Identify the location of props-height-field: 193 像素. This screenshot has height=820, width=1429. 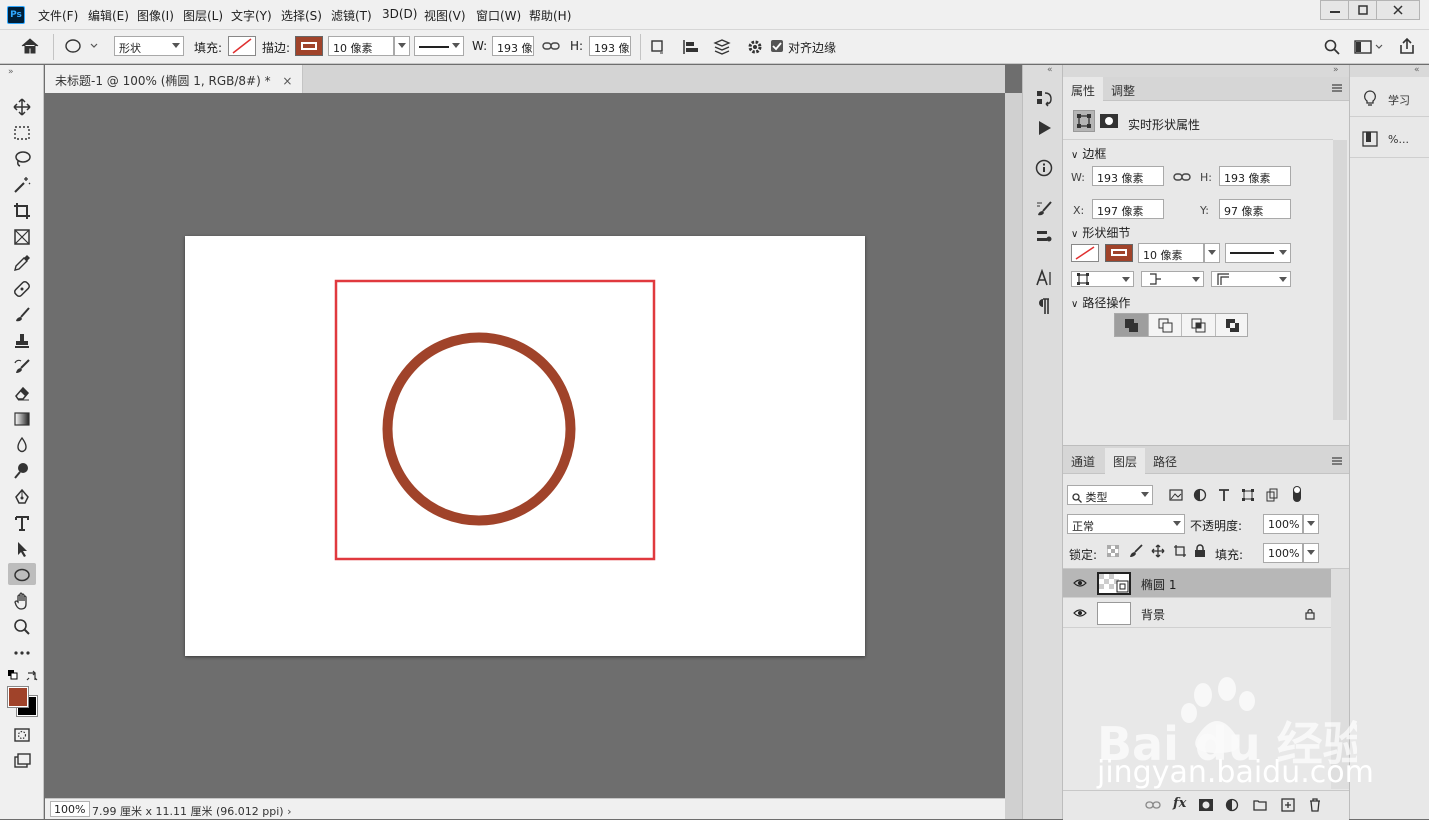
(1255, 176).